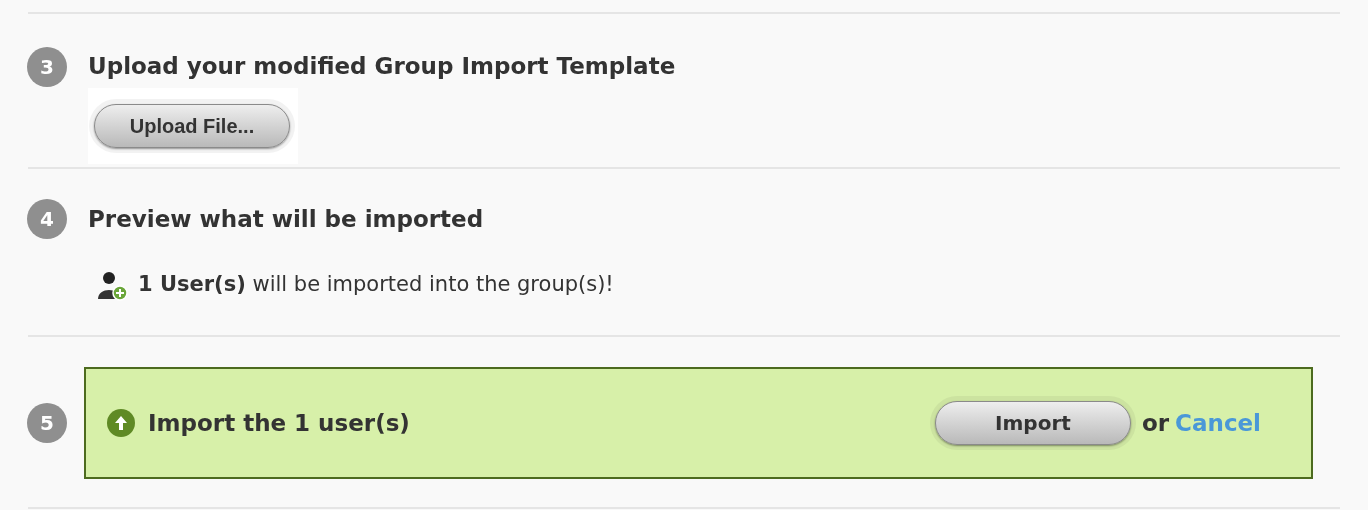  I want to click on step-number: 3, so click(47, 67).